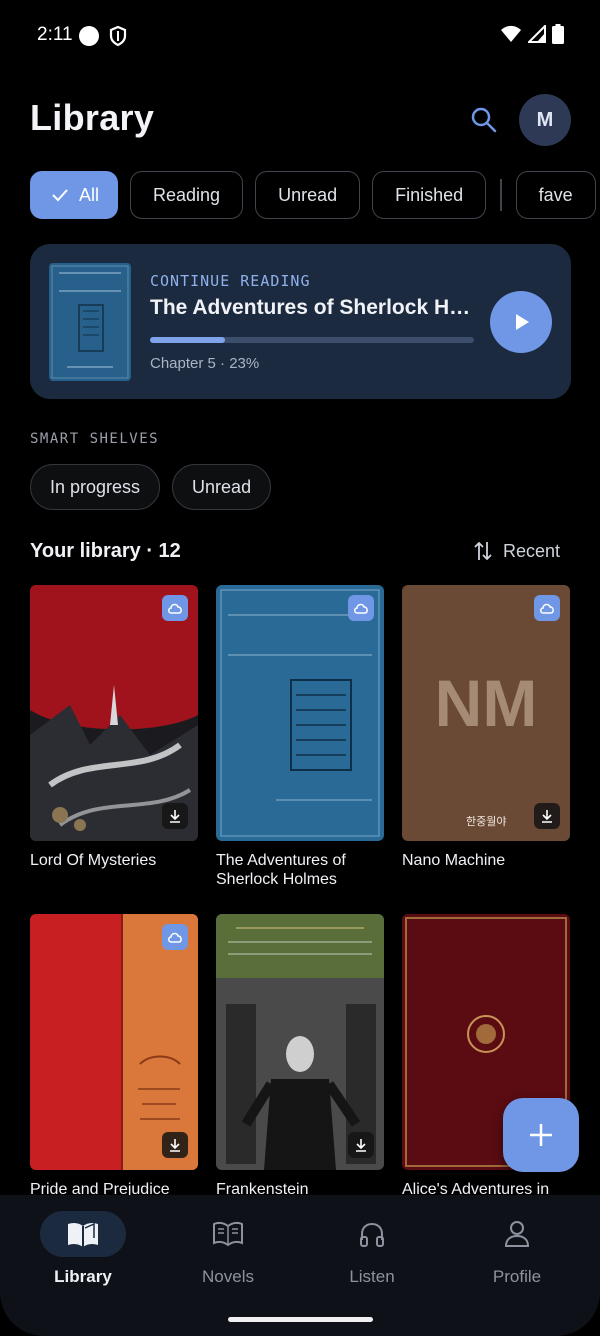 The image size is (600, 1336). What do you see at coordinates (90, 322) in the screenshot?
I see `continue-book-cover` at bounding box center [90, 322].